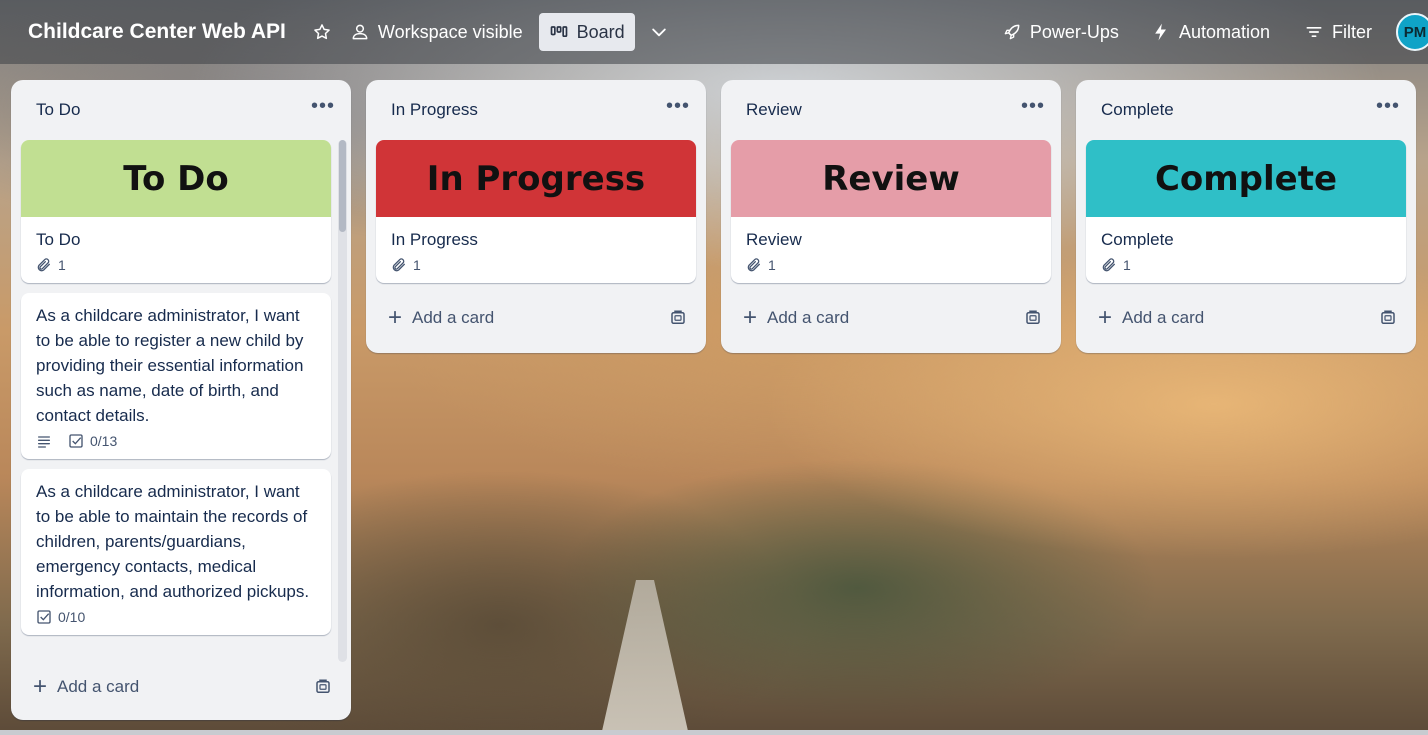 Image resolution: width=1428 pixels, height=735 pixels. Describe the element at coordinates (645, 657) in the screenshot. I see `background-road` at that location.